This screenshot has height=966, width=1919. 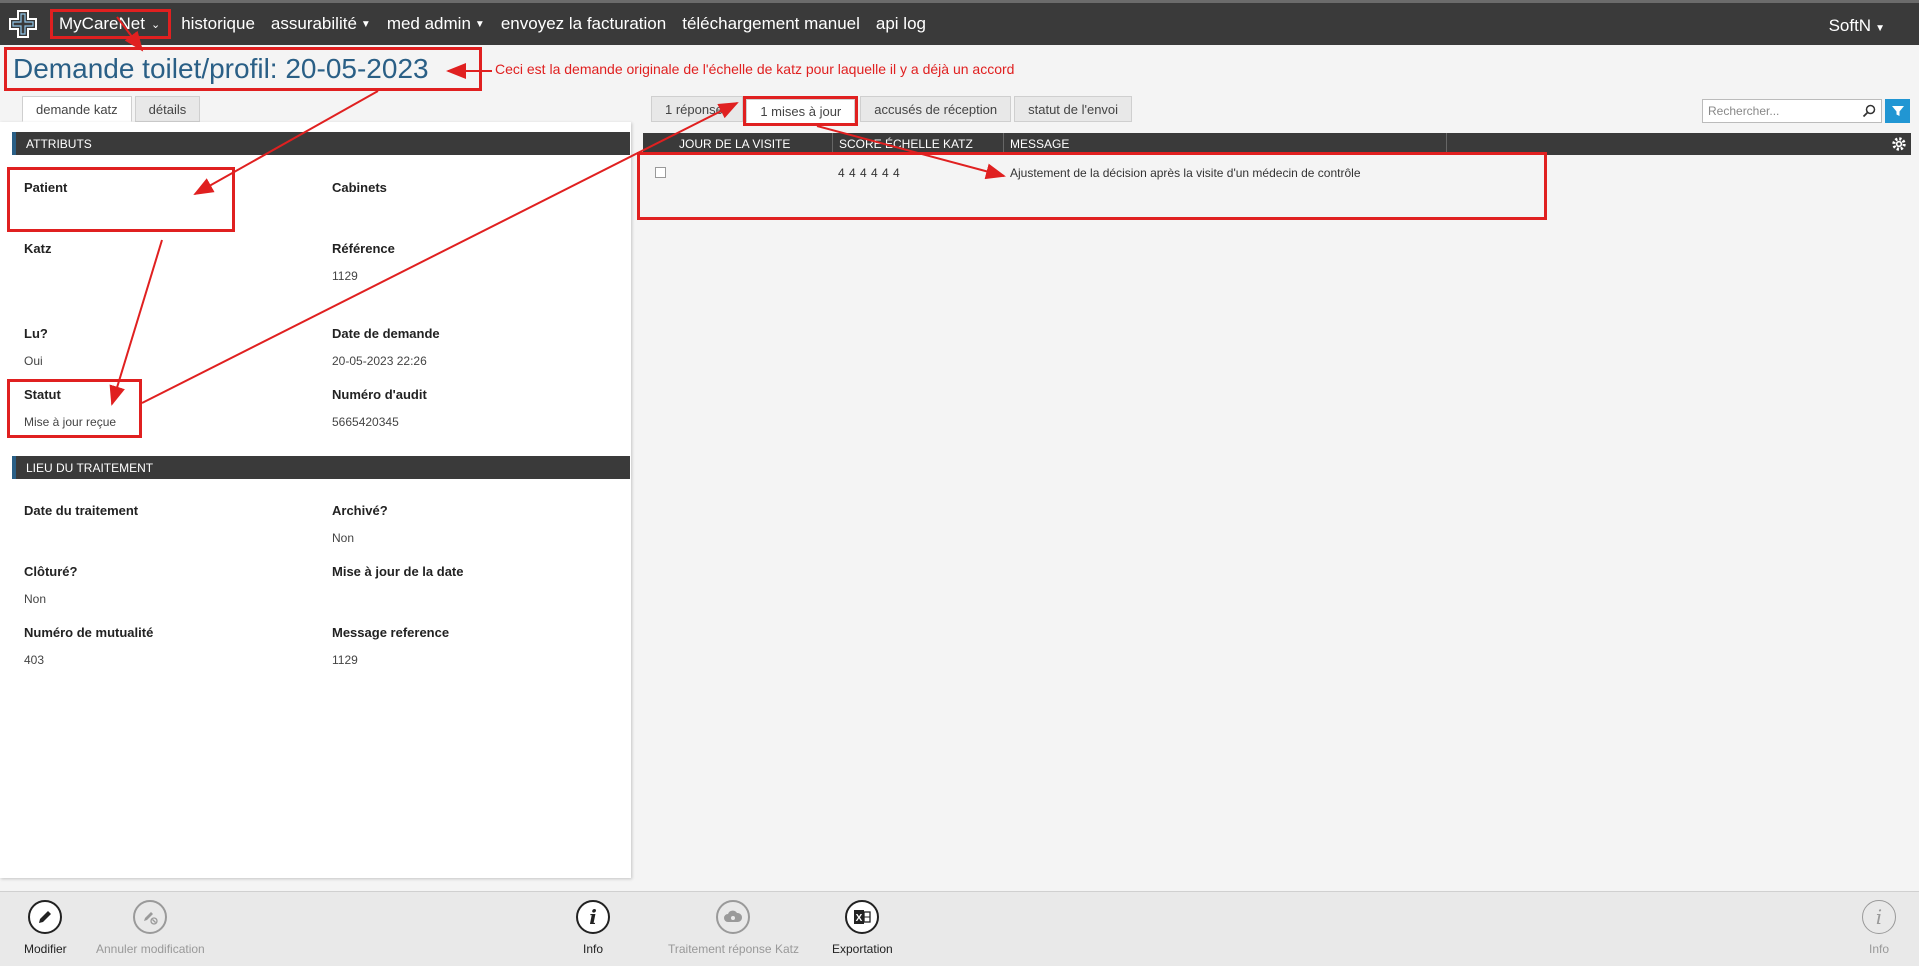 What do you see at coordinates (477, 262) in the screenshot?
I see `field-reference: Référence 1129` at bounding box center [477, 262].